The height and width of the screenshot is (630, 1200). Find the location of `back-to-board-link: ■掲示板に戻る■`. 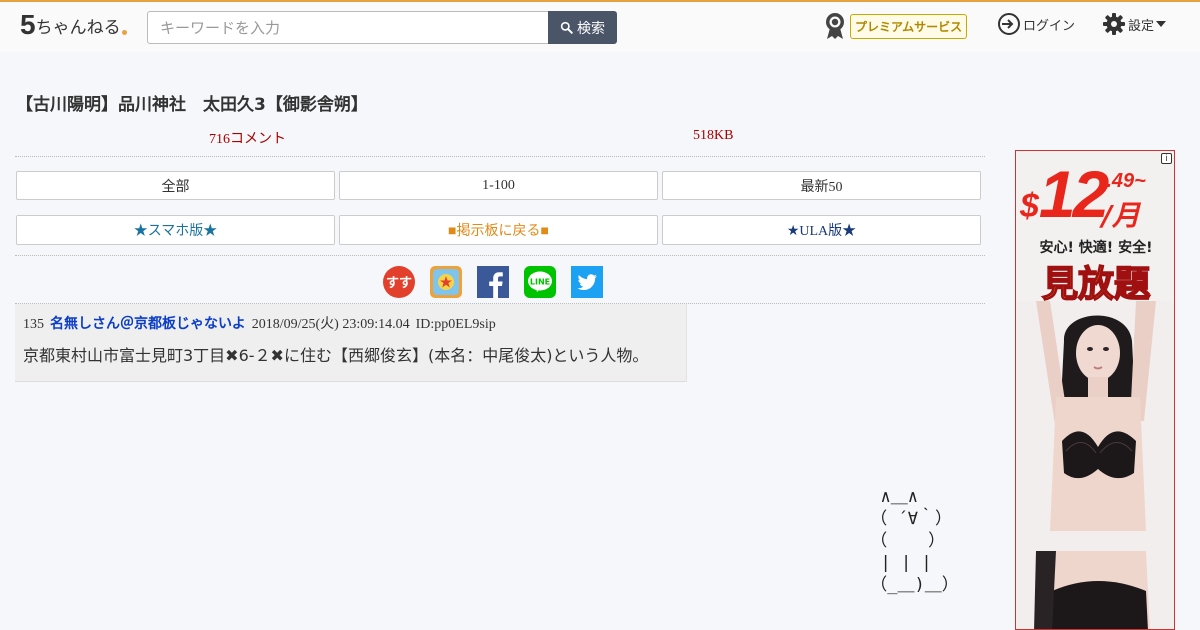

back-to-board-link: ■掲示板に戻る■ is located at coordinates (498, 230).